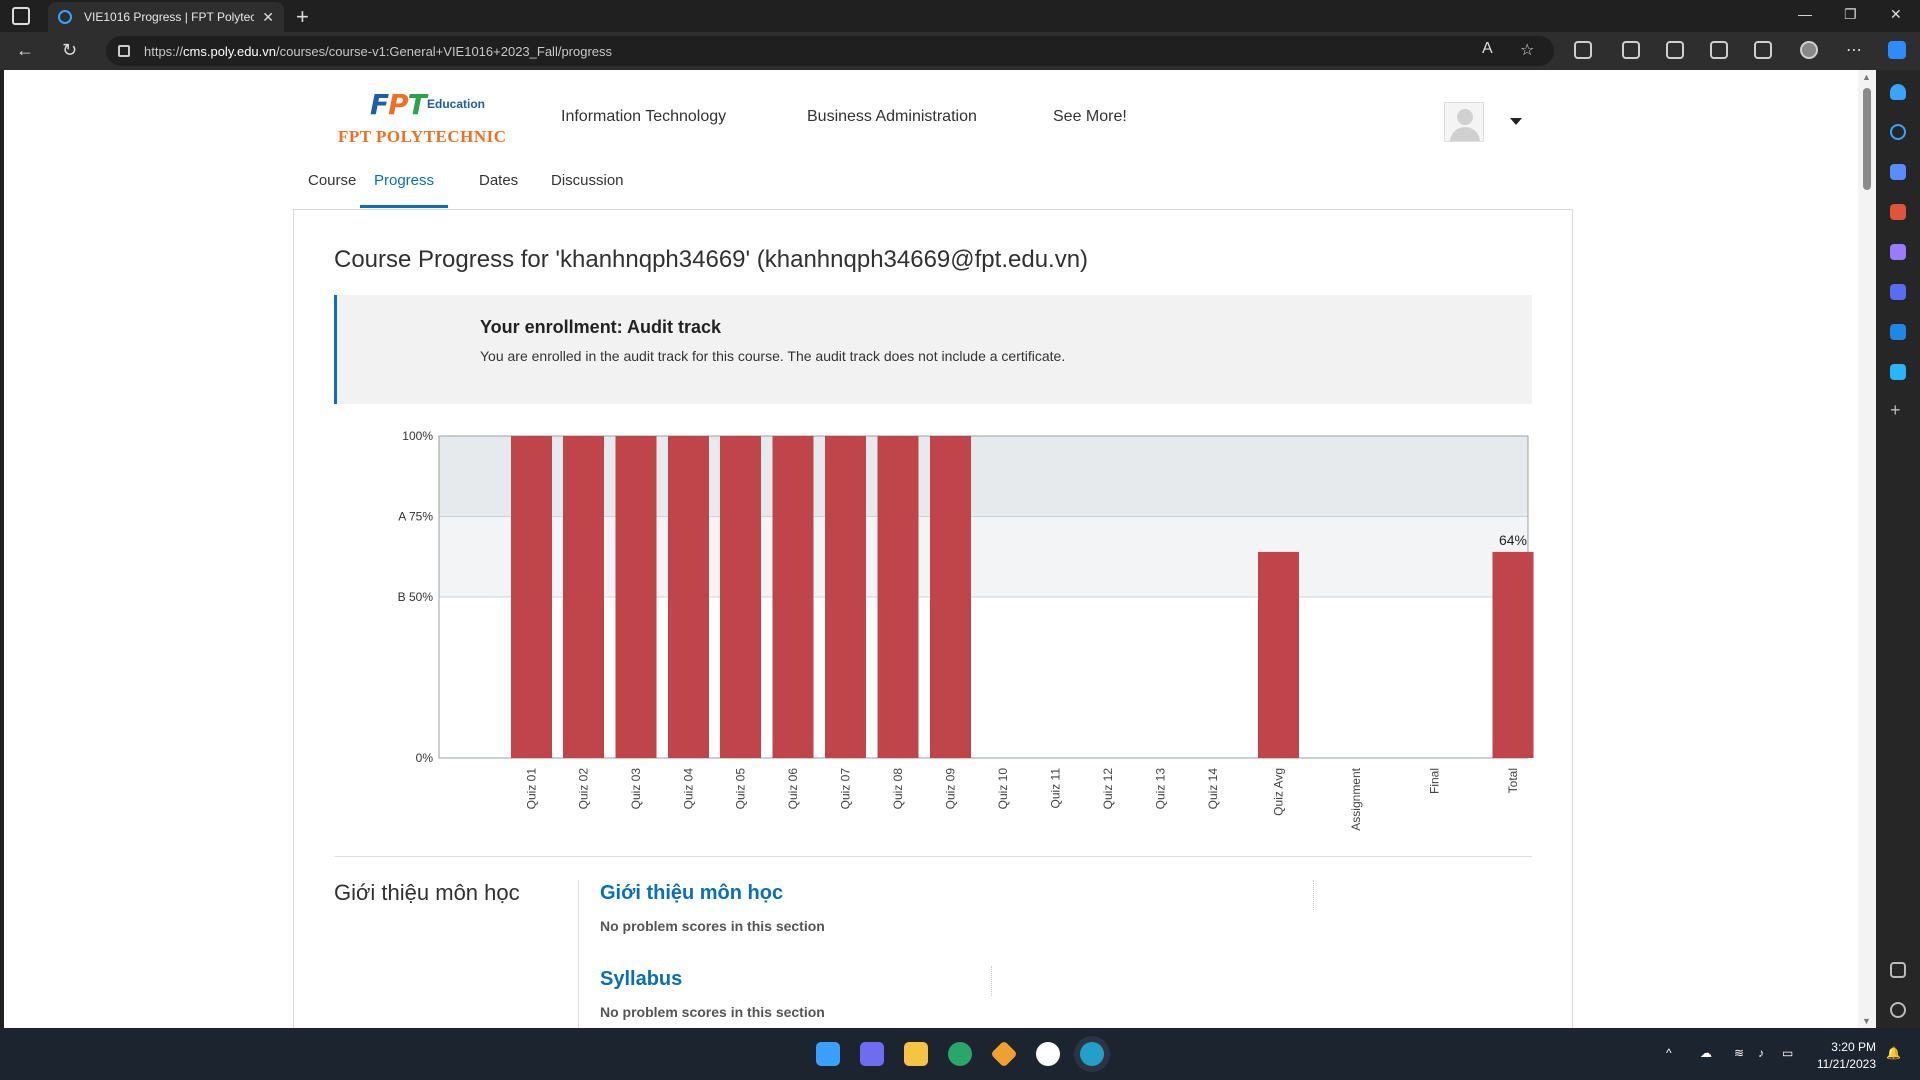  Describe the element at coordinates (641, 979) in the screenshot. I see `subsection-title: Syllabus` at that location.